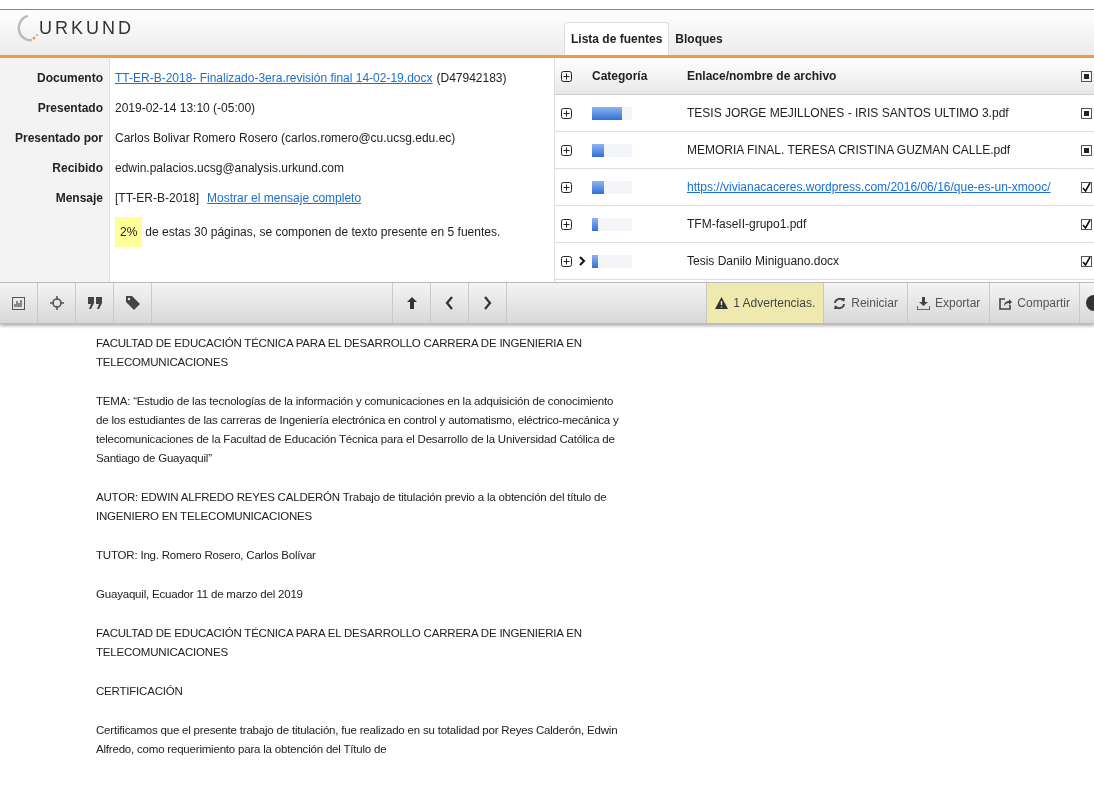  What do you see at coordinates (449, 303) in the screenshot?
I see `chevron-left-icon` at bounding box center [449, 303].